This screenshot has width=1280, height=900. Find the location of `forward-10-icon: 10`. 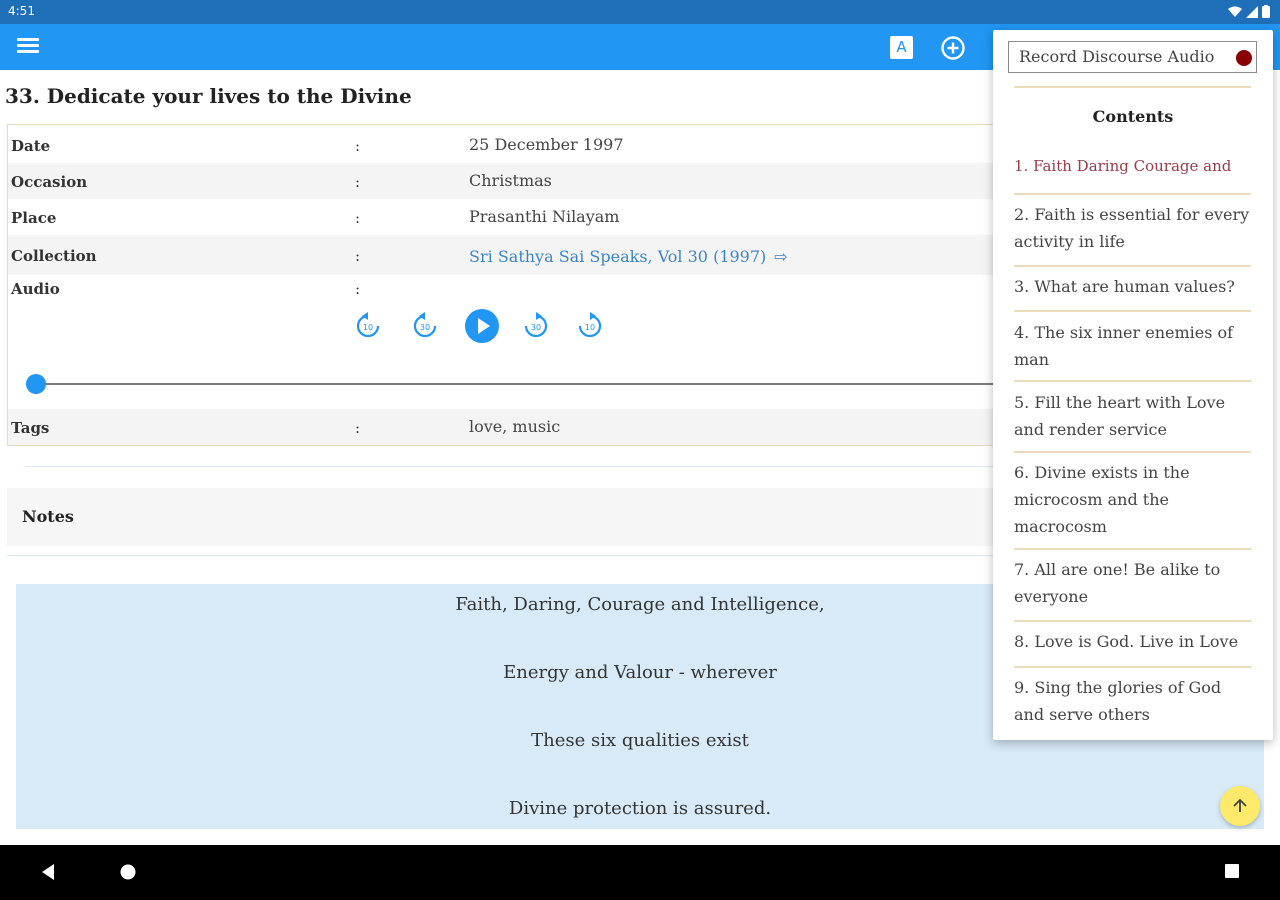

forward-10-icon: 10 is located at coordinates (590, 326).